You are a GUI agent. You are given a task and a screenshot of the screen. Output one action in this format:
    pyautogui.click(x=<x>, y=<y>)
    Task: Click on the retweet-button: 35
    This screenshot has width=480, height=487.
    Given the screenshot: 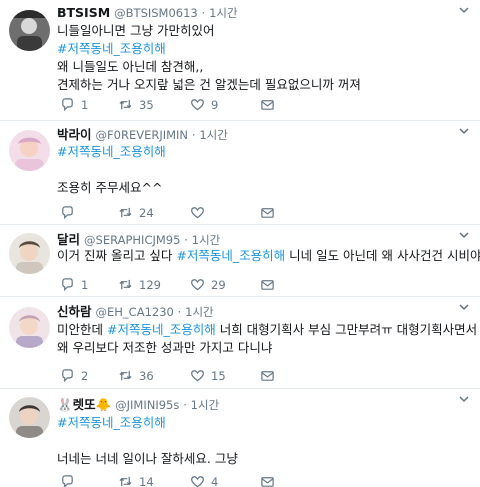 What is the action you would take?
    pyautogui.click(x=136, y=105)
    